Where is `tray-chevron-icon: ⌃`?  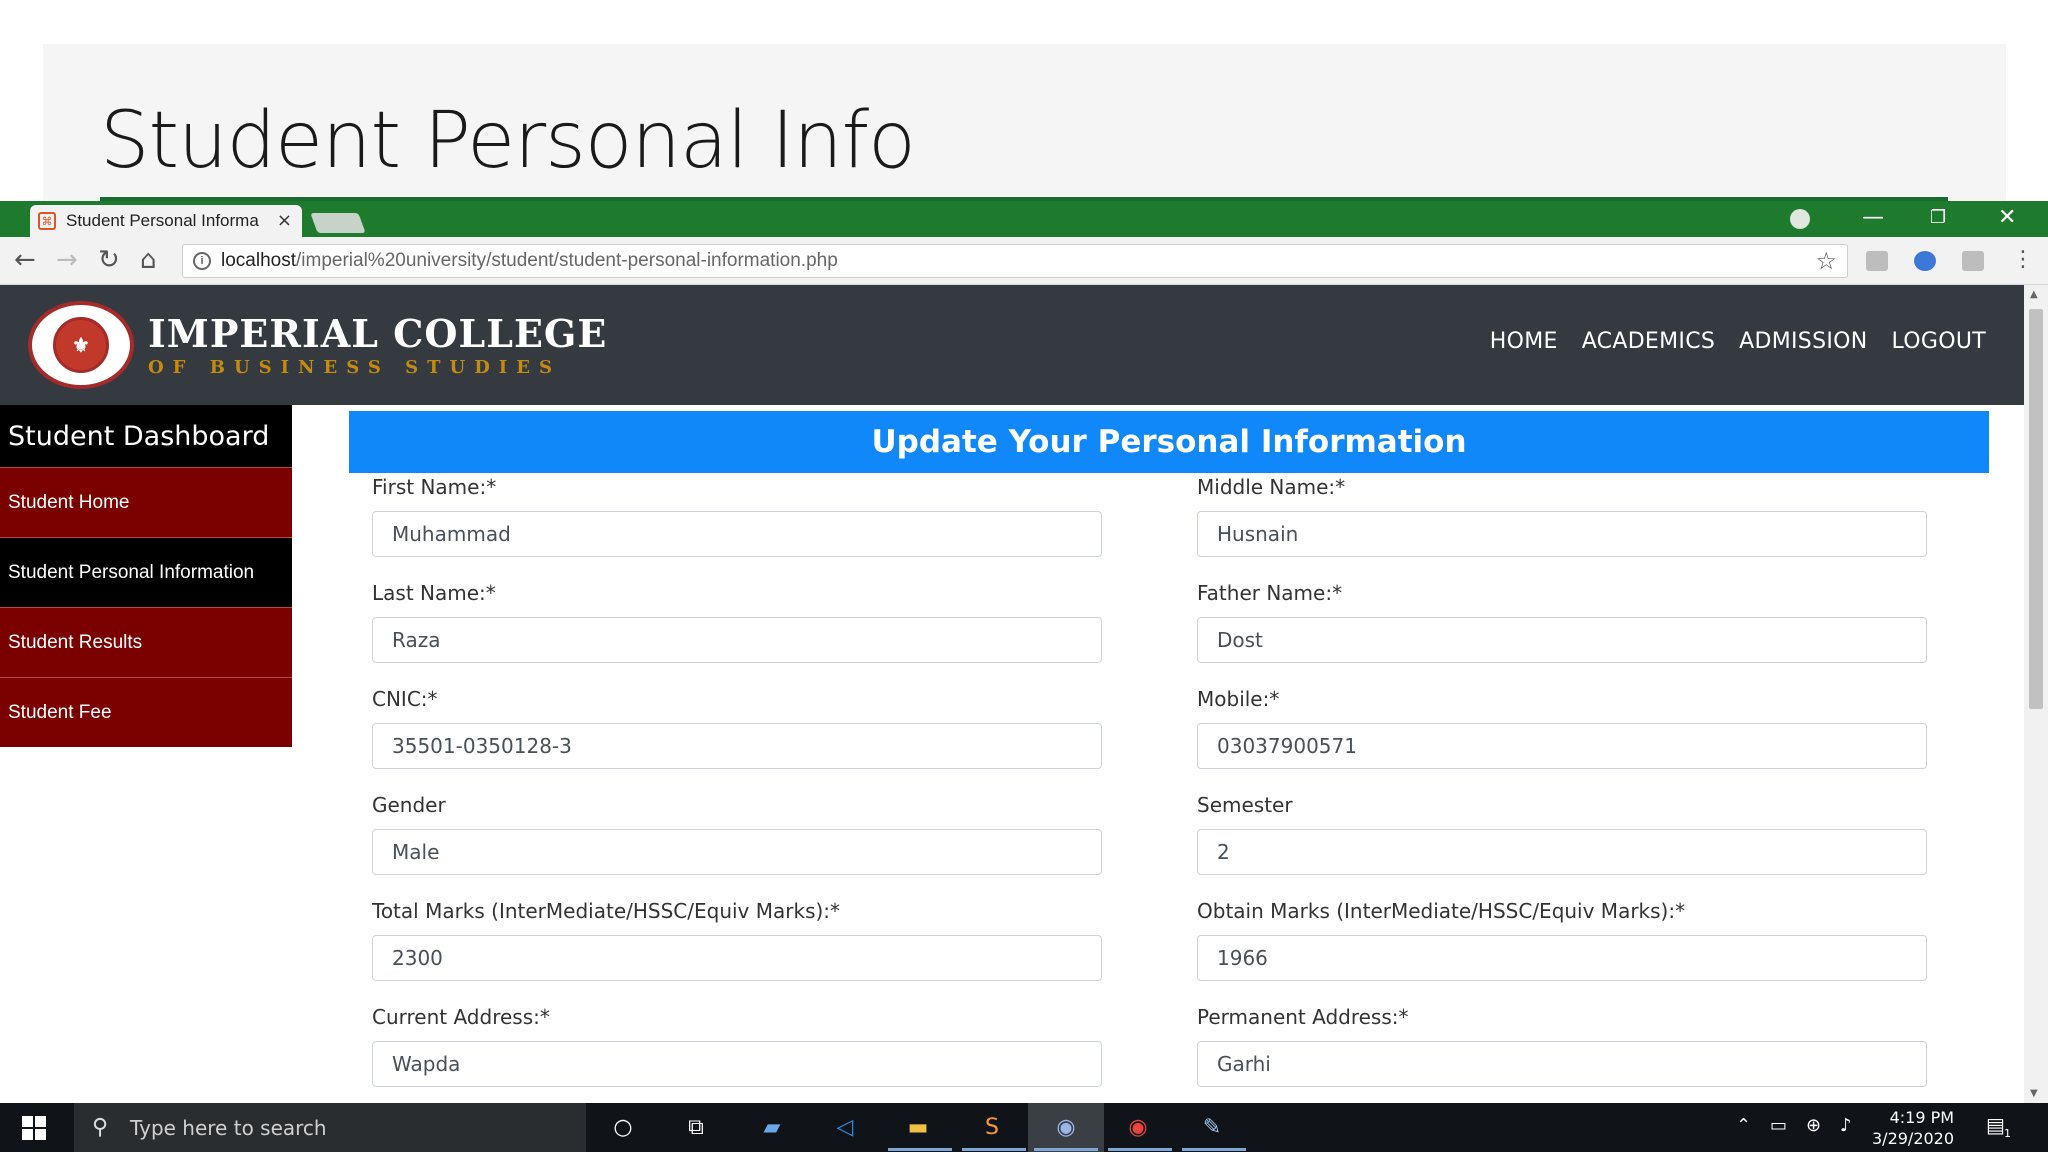 tray-chevron-icon: ⌃ is located at coordinates (1743, 1125).